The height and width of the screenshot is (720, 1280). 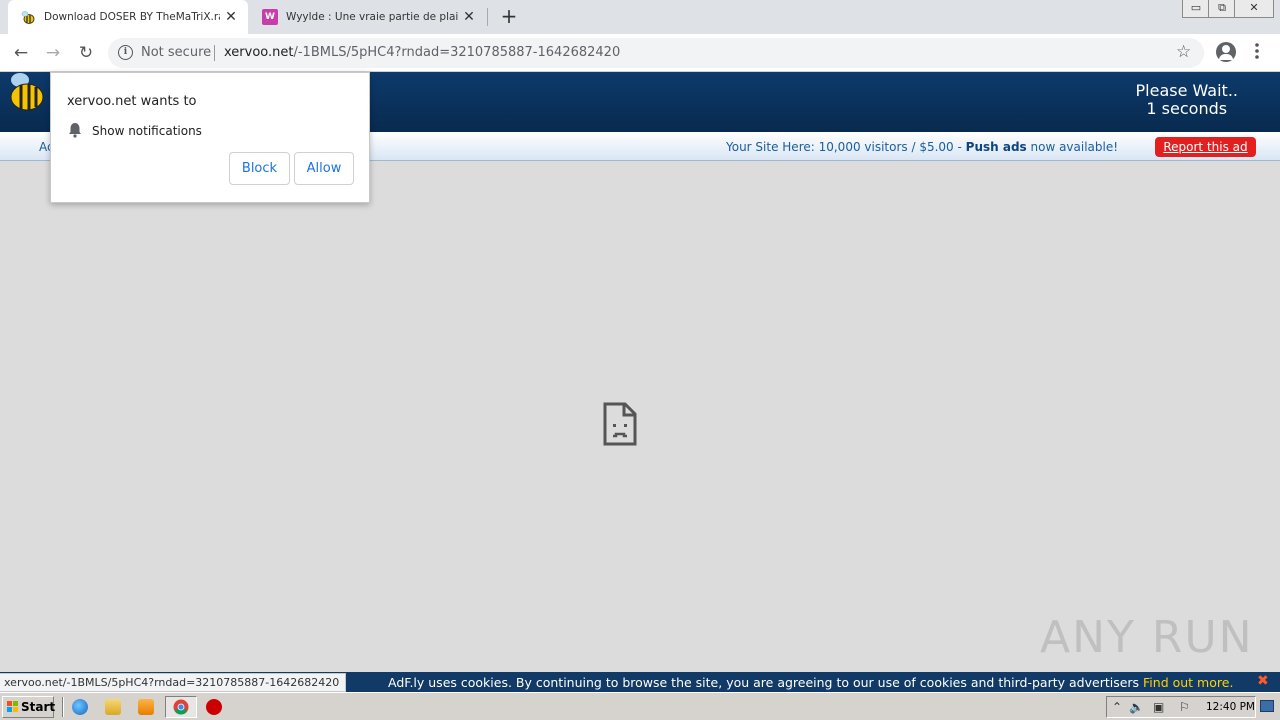 What do you see at coordinates (1257, 51) in the screenshot?
I see `menu-icon` at bounding box center [1257, 51].